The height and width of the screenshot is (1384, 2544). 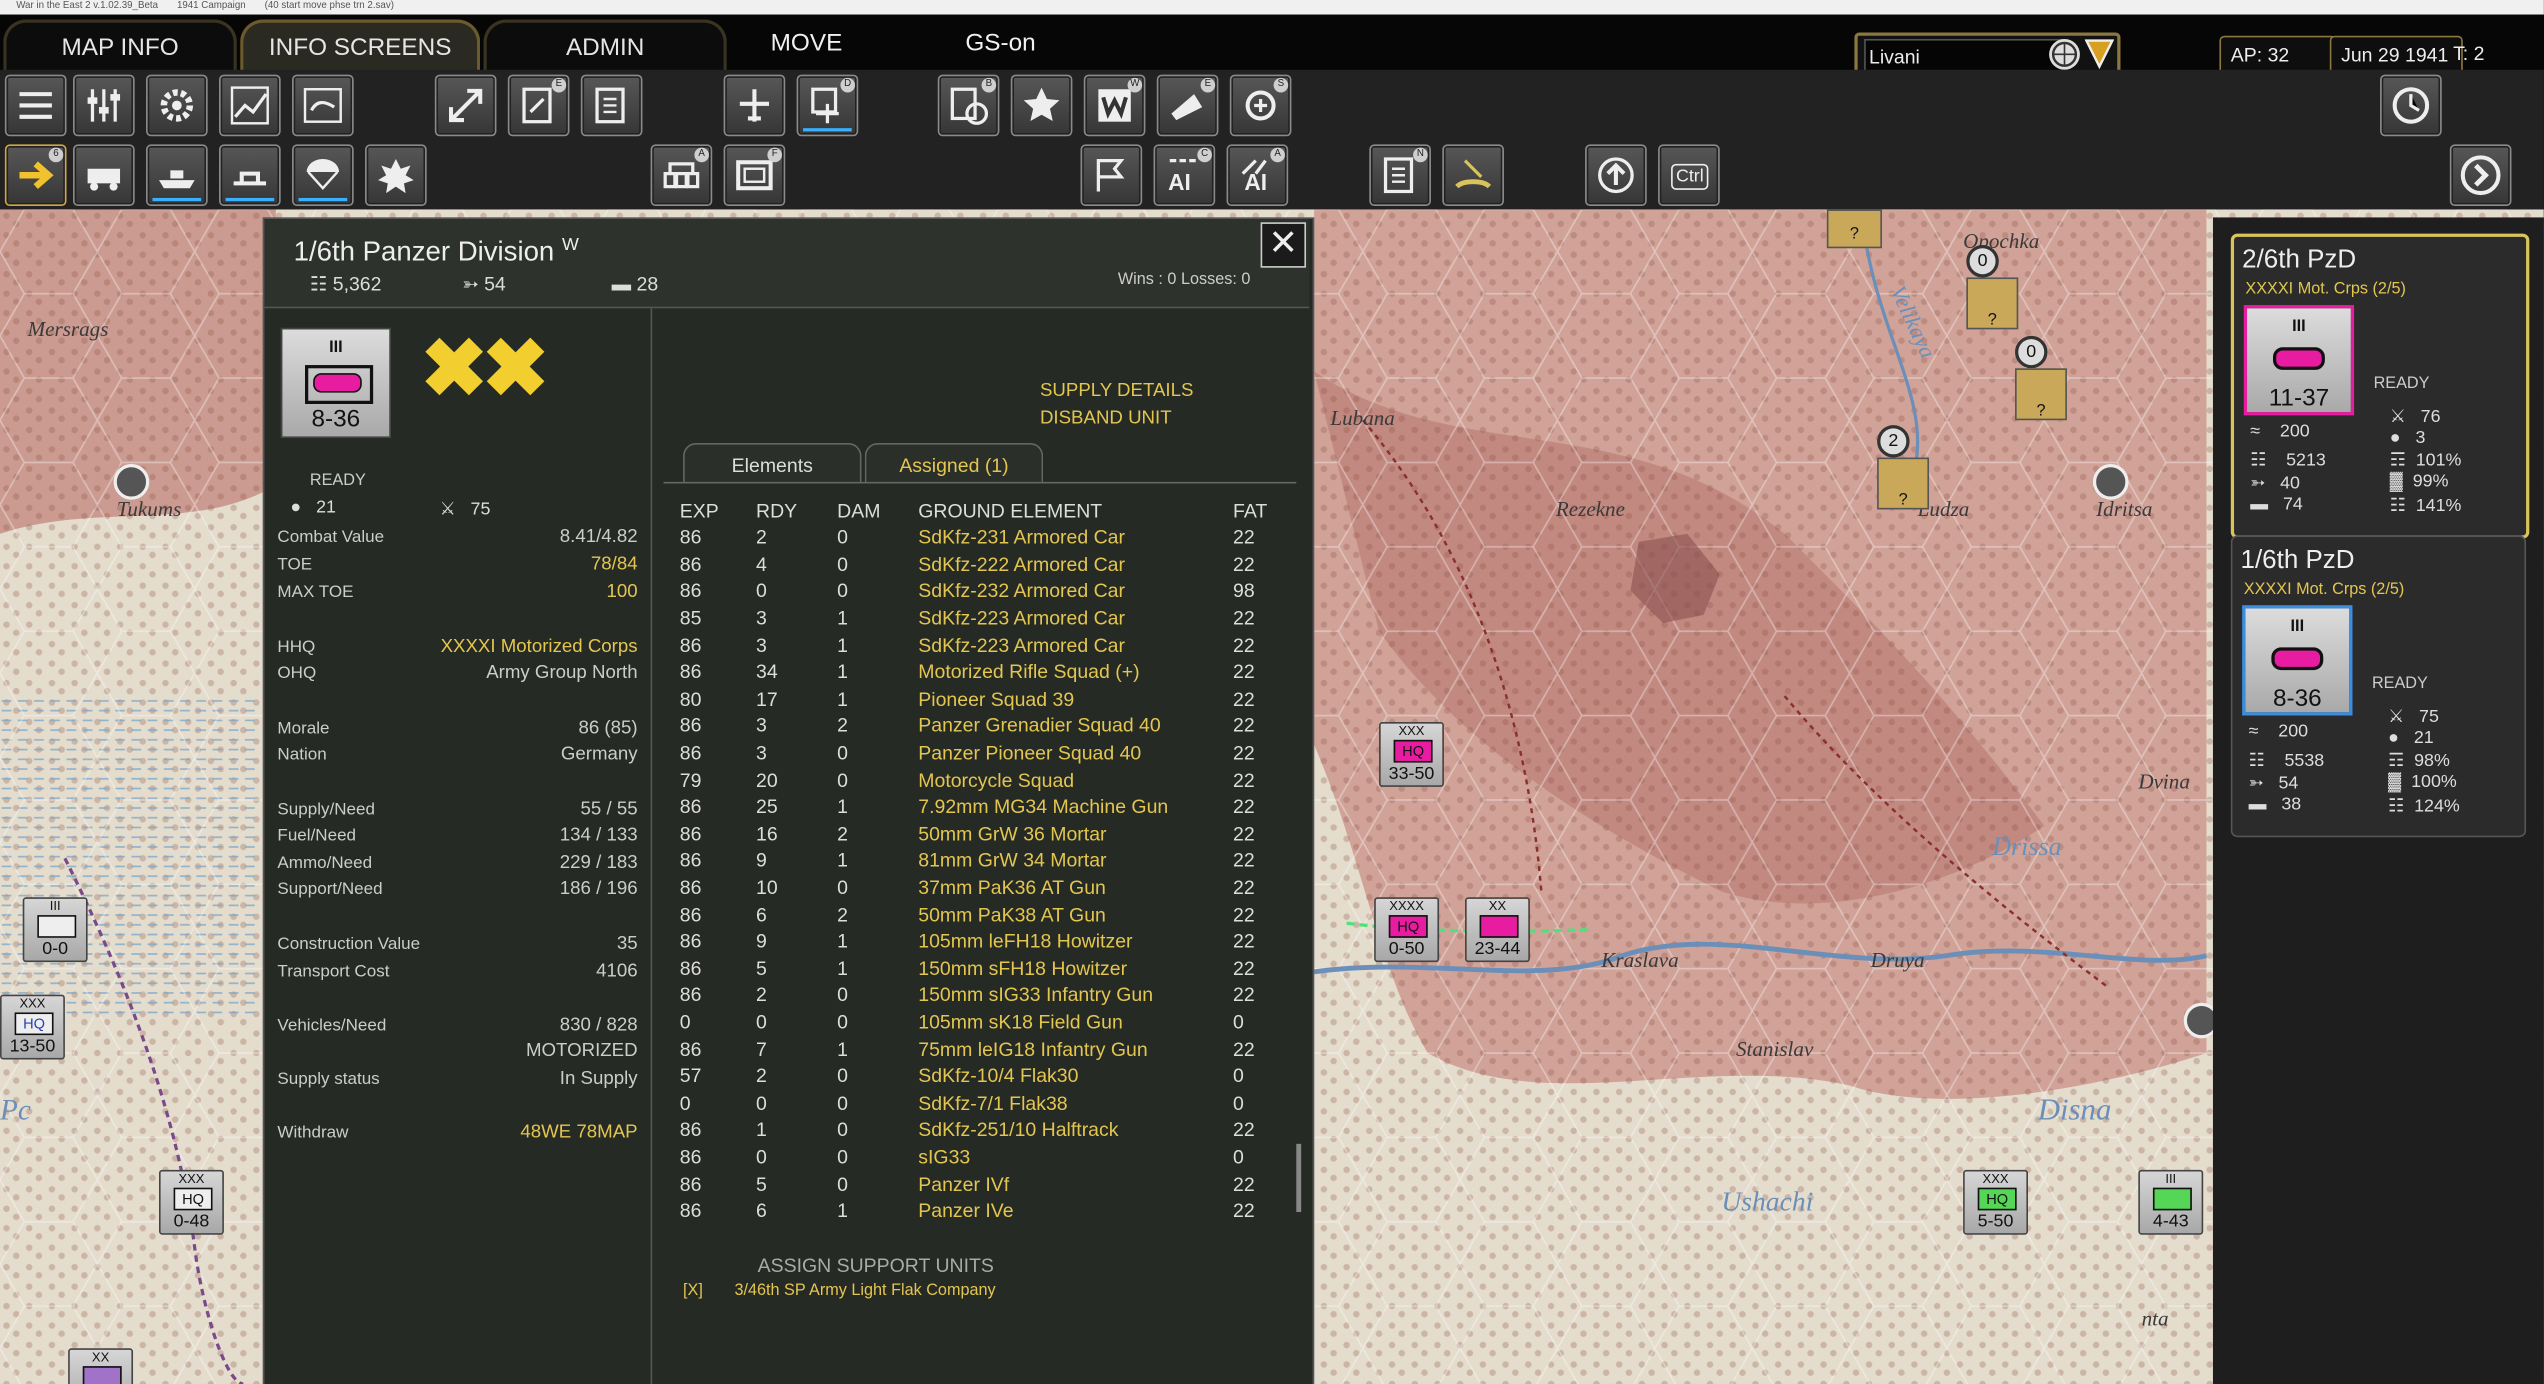 I want to click on table-row: 86 10 0 37mm PaK36 AT Gun 22, so click(x=989, y=887).